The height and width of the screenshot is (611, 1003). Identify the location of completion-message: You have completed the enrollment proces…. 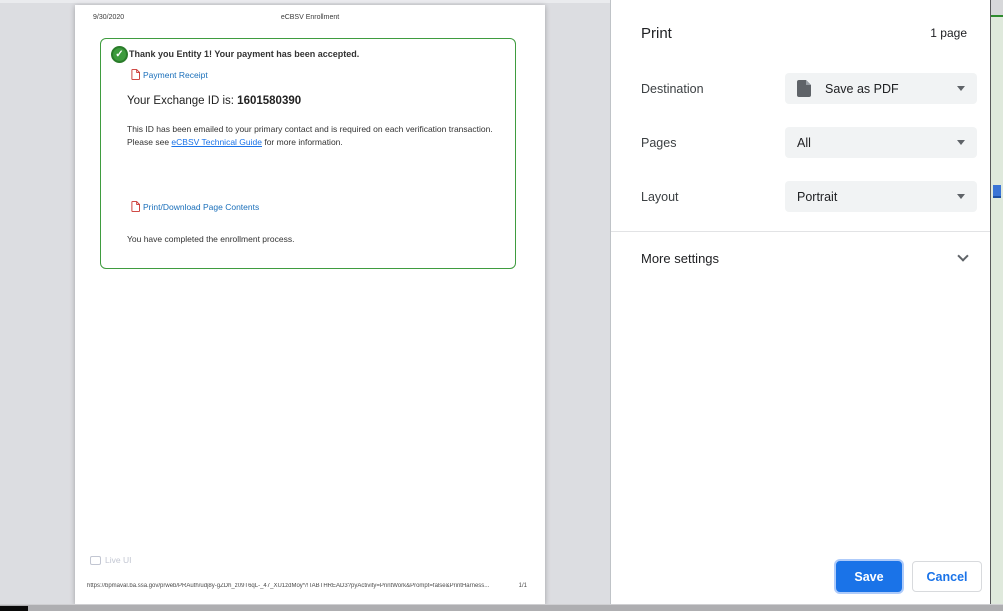
(211, 239).